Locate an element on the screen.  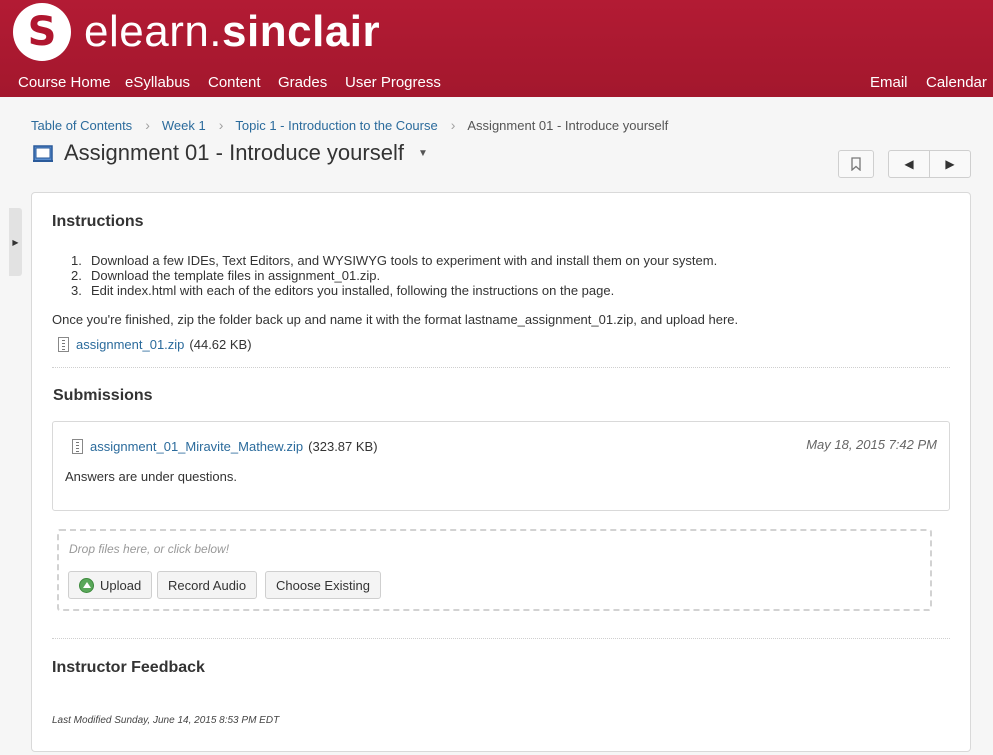
list-item-number: 2. is located at coordinates (76, 275).